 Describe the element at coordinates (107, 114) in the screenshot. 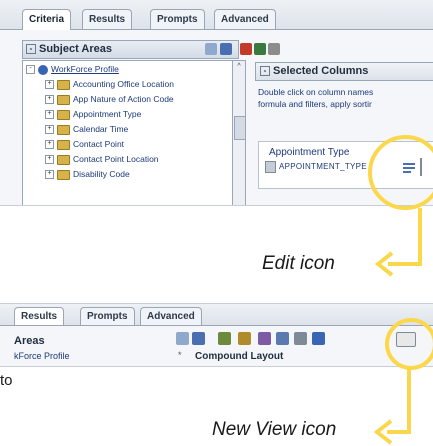

I see `list-item-label: Appointment Type` at that location.